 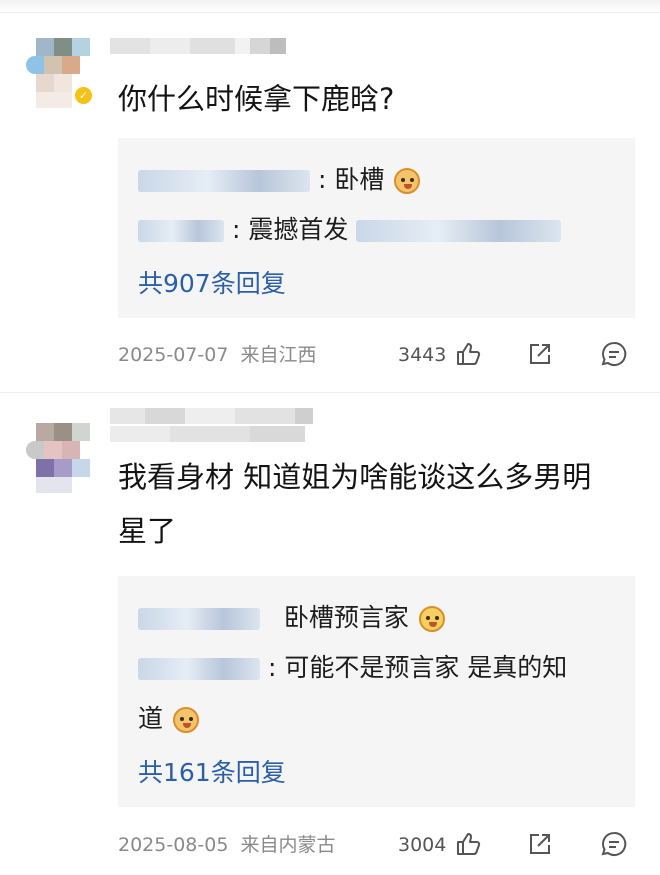 What do you see at coordinates (422, 845) in the screenshot?
I see `like-count: 3004` at bounding box center [422, 845].